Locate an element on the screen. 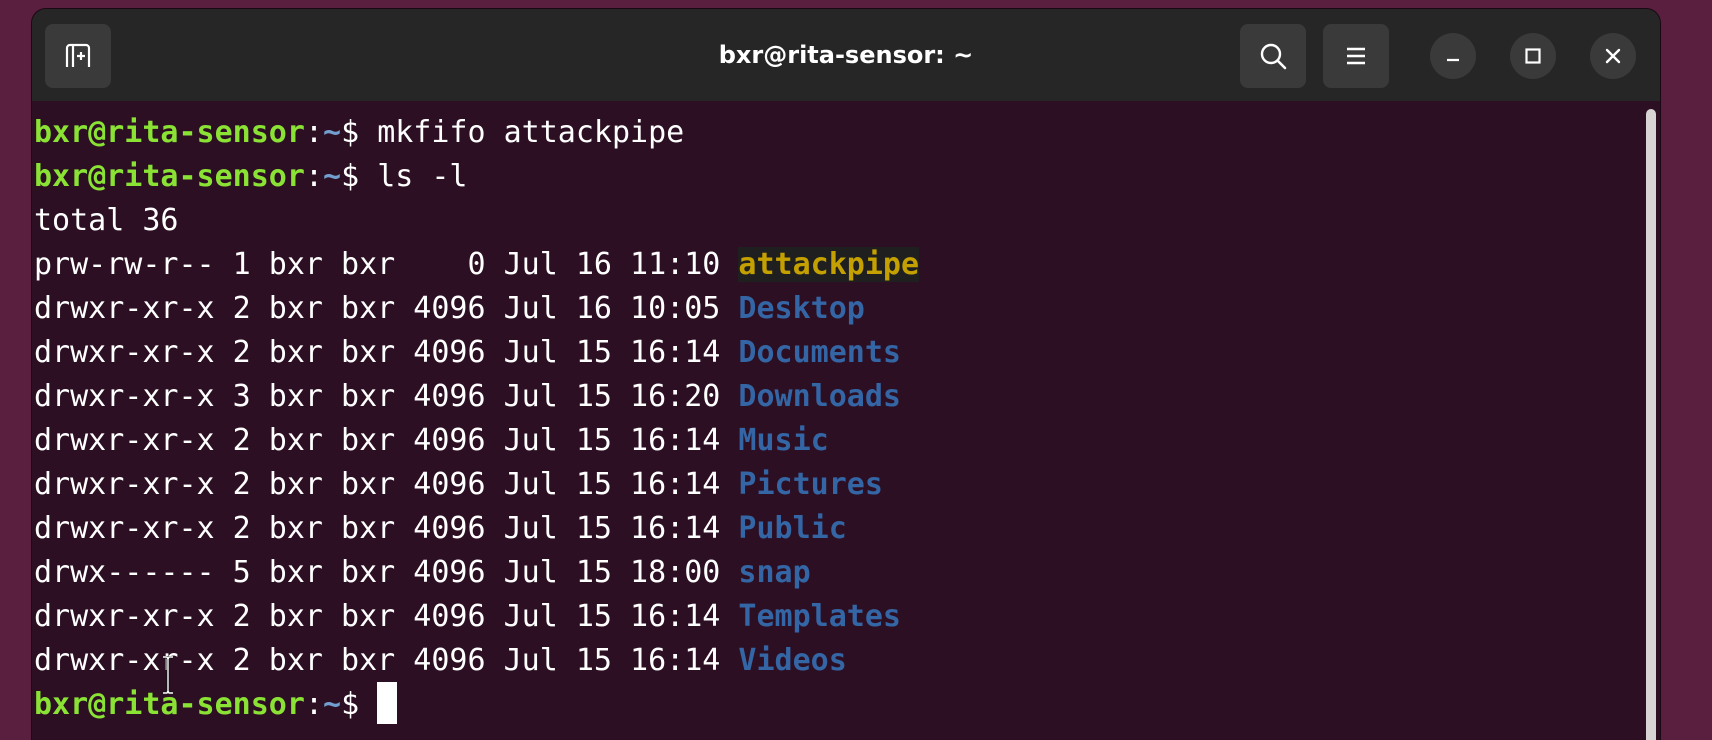 The width and height of the screenshot is (1712, 740). window-title: bxr@rita-sensor: ~ is located at coordinates (846, 55).